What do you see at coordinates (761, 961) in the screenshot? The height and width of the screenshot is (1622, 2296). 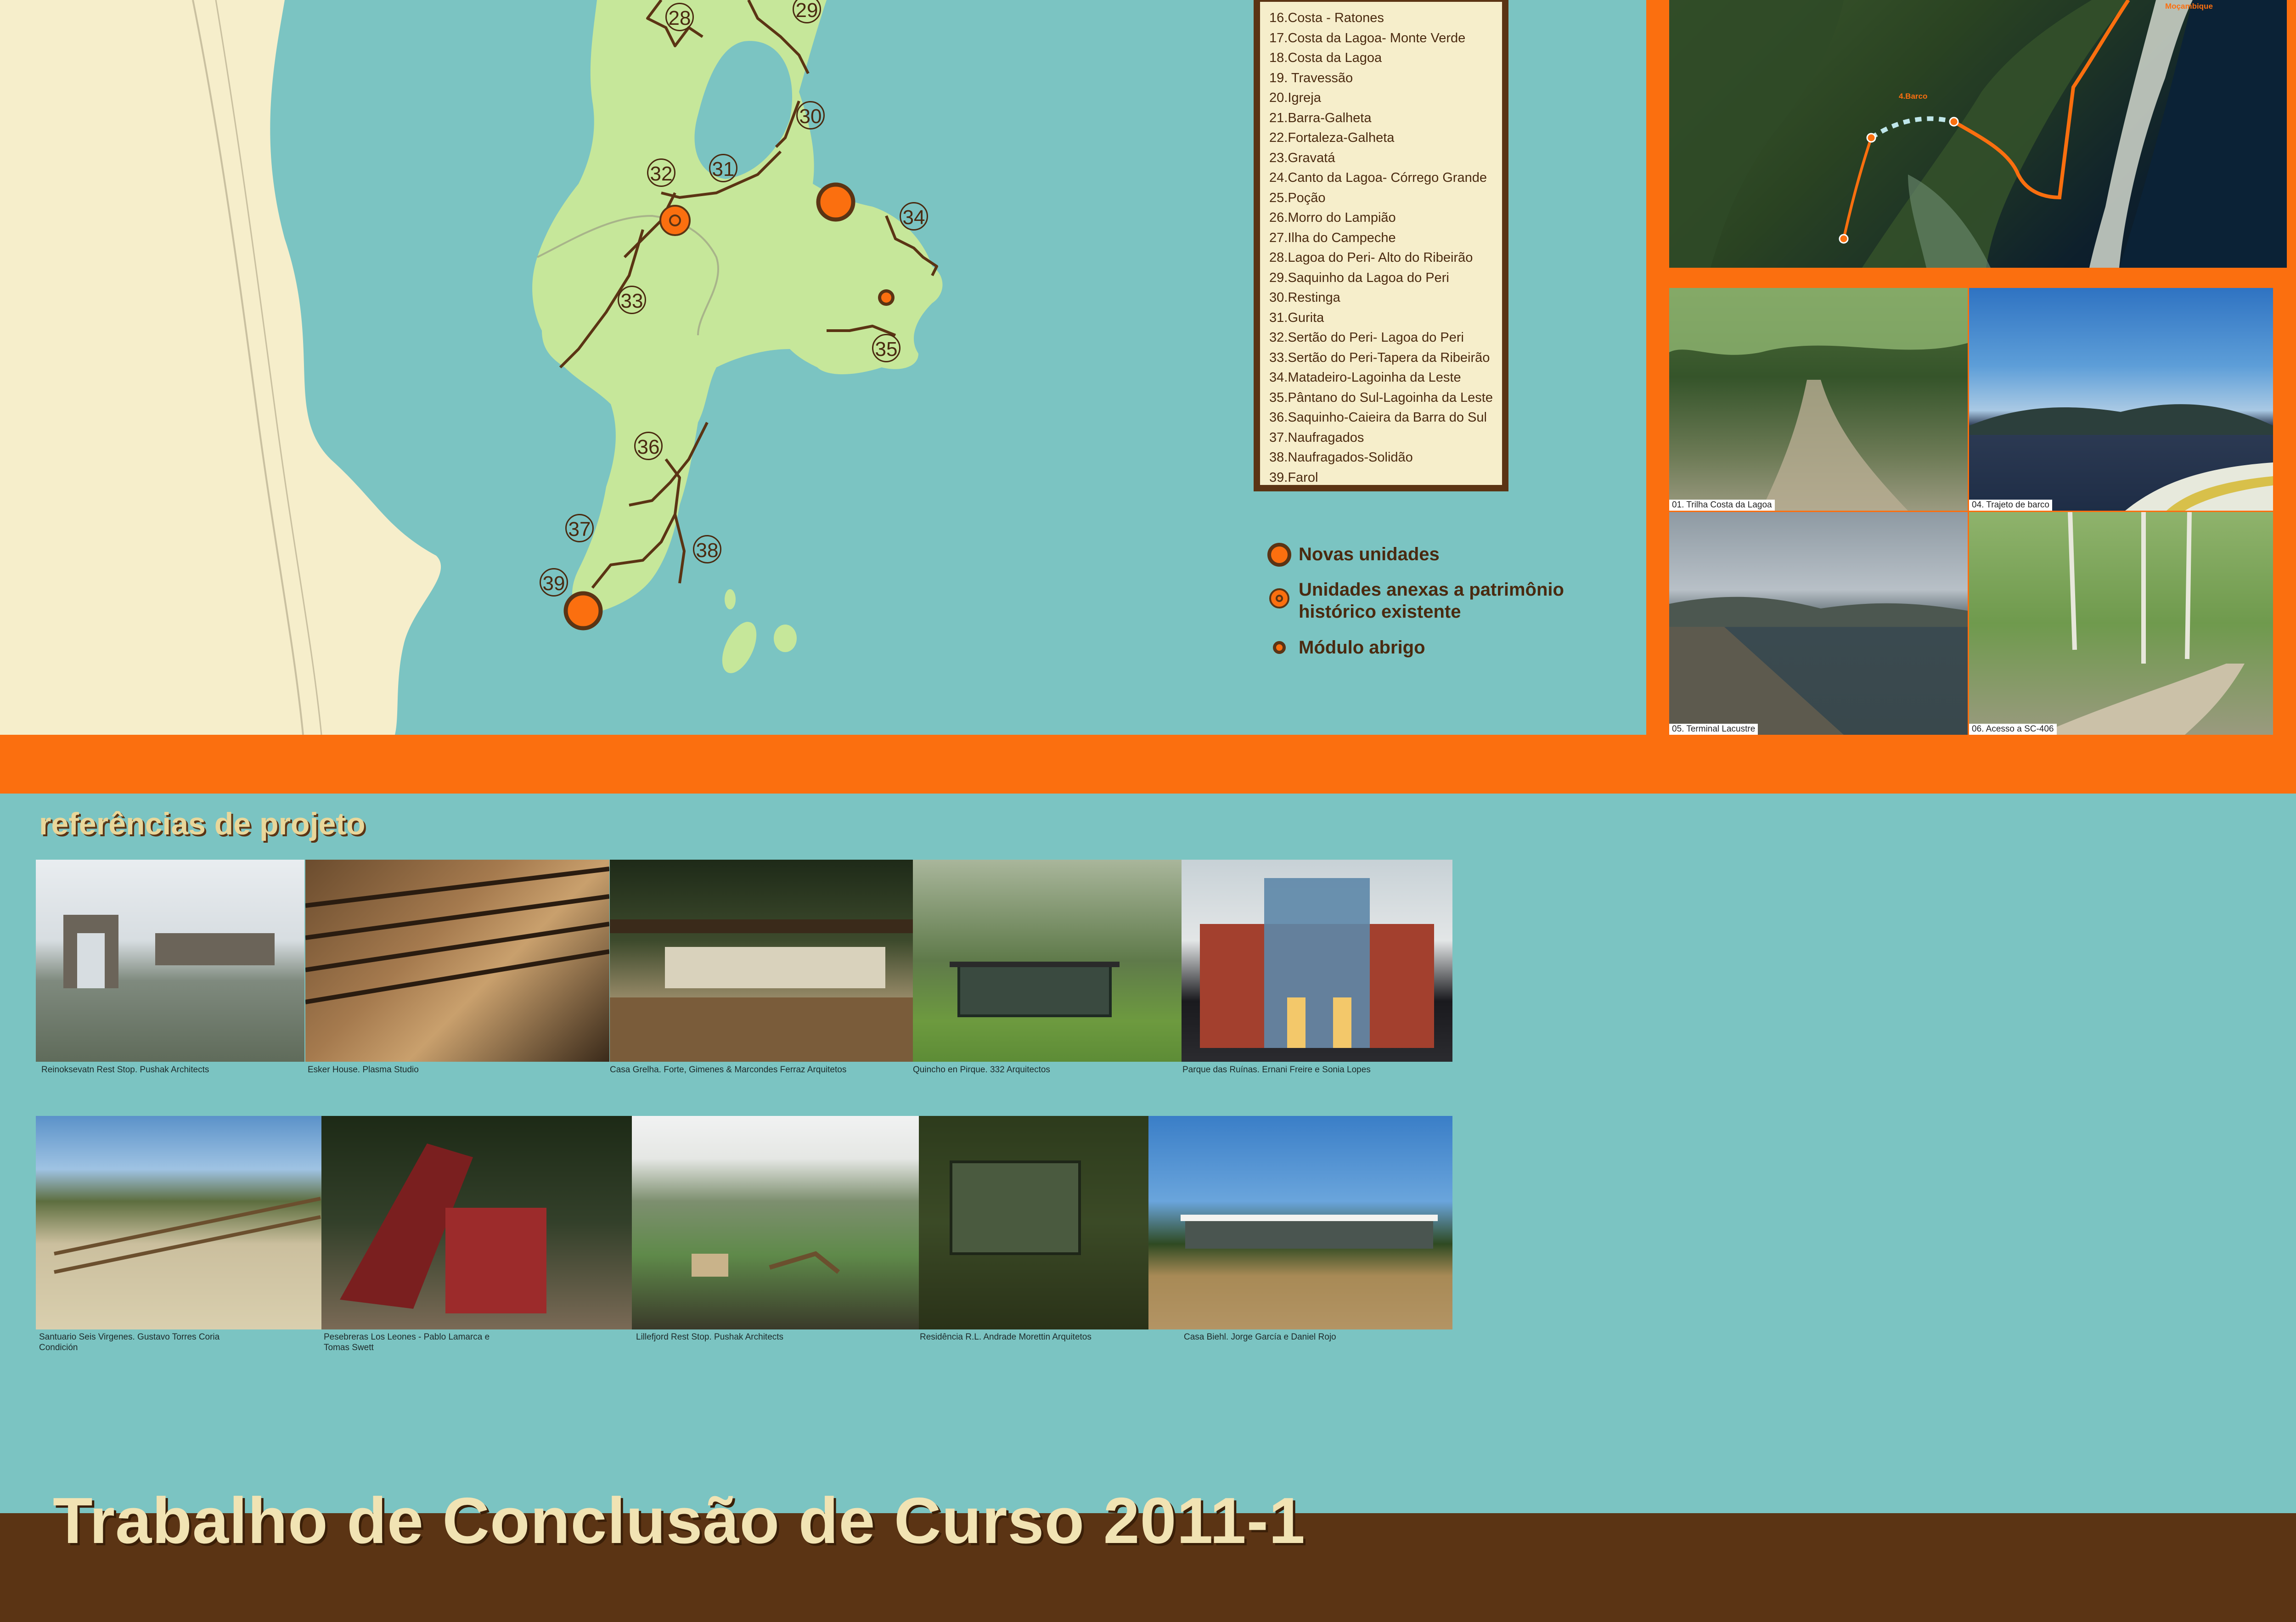 I see `ref-image-casa-grelha` at bounding box center [761, 961].